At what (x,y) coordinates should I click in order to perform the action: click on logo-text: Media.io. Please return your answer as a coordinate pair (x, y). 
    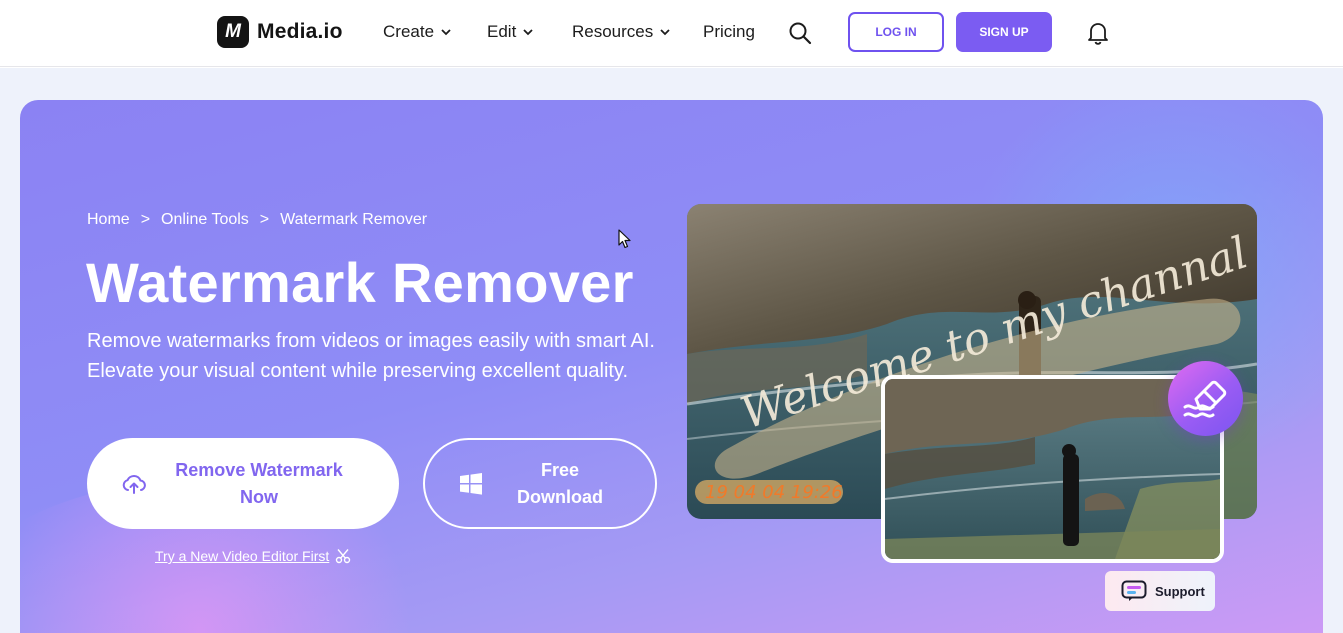
    Looking at the image, I should click on (300, 31).